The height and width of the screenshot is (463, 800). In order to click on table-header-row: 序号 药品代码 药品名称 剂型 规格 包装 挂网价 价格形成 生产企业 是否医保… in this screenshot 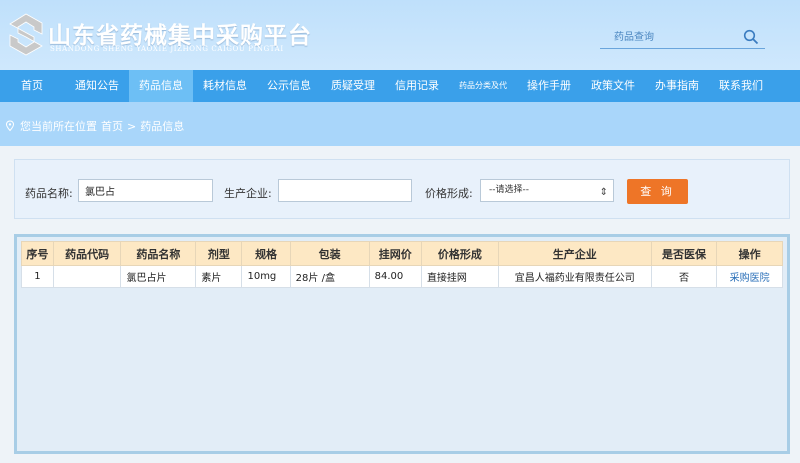, I will do `click(402, 253)`.